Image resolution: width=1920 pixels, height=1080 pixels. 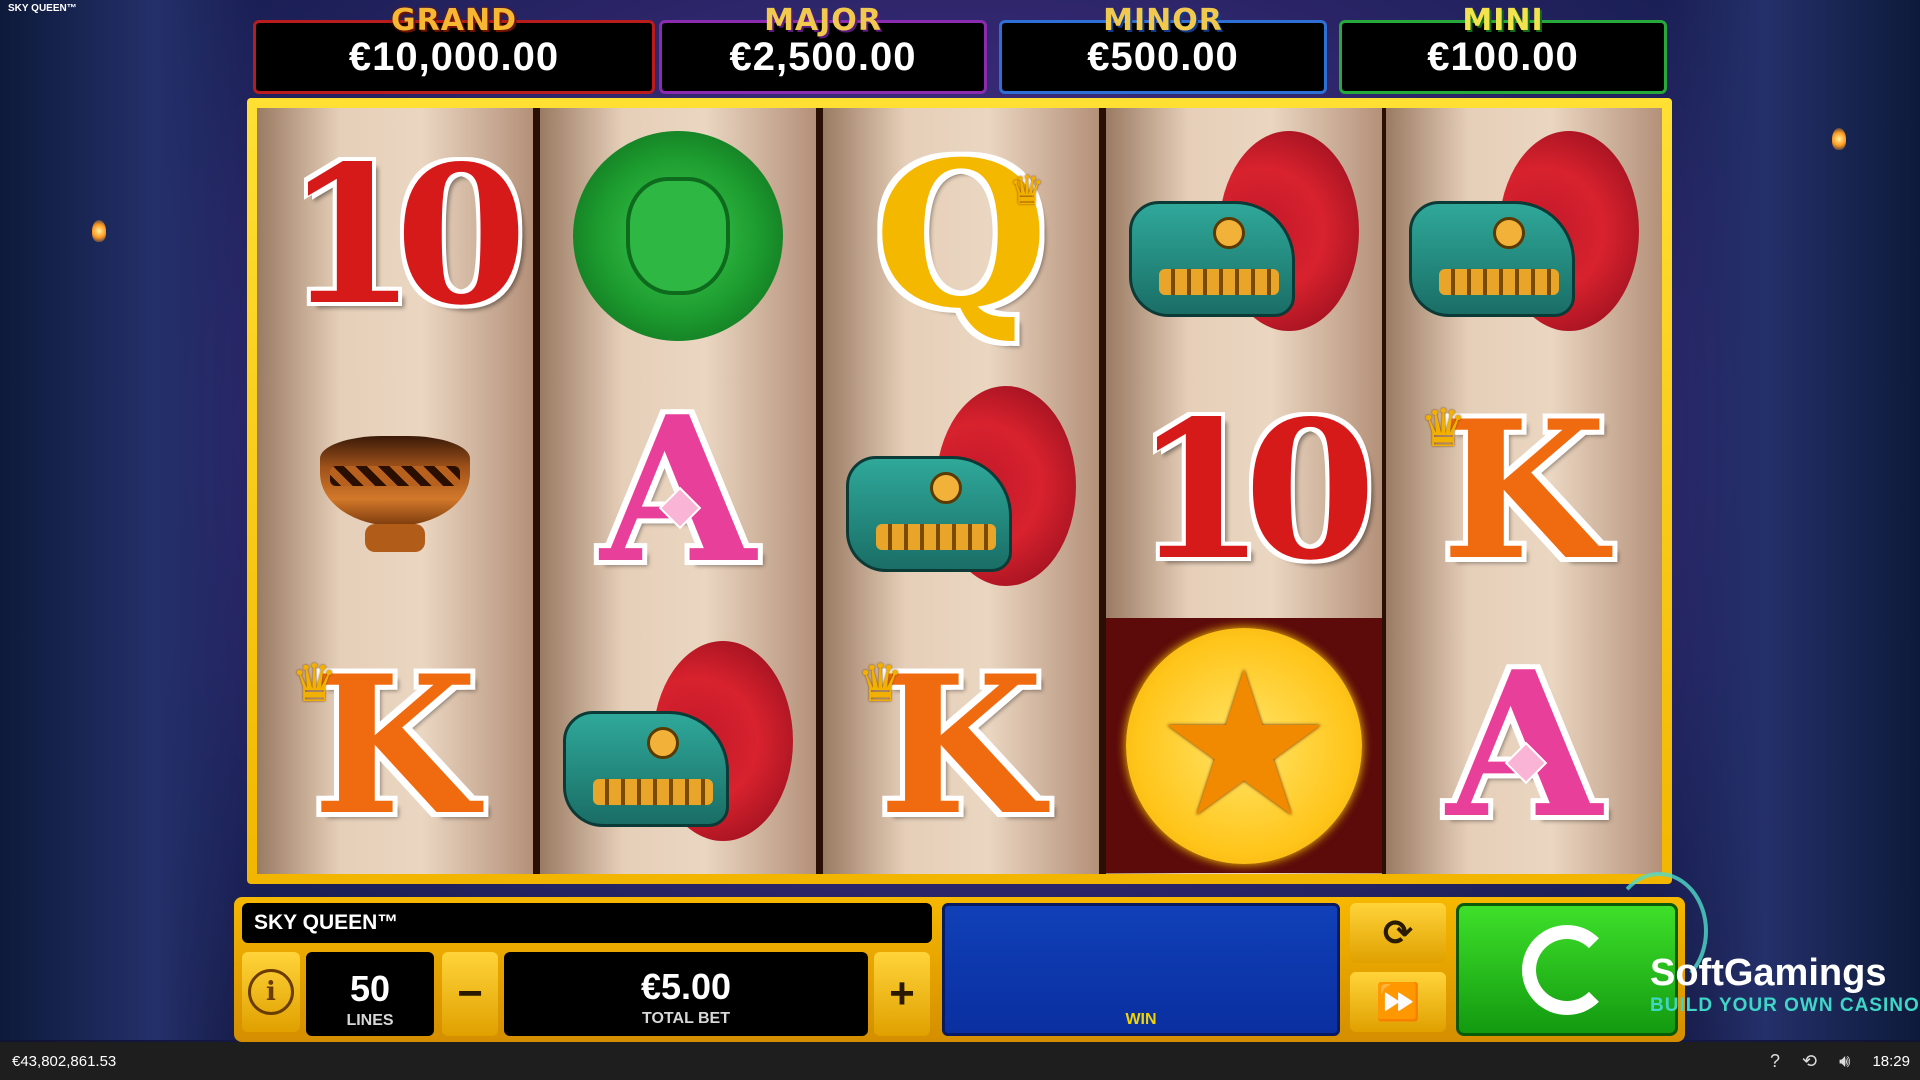 What do you see at coordinates (42, 8) in the screenshot?
I see `window-title: SKY QUEEN™` at bounding box center [42, 8].